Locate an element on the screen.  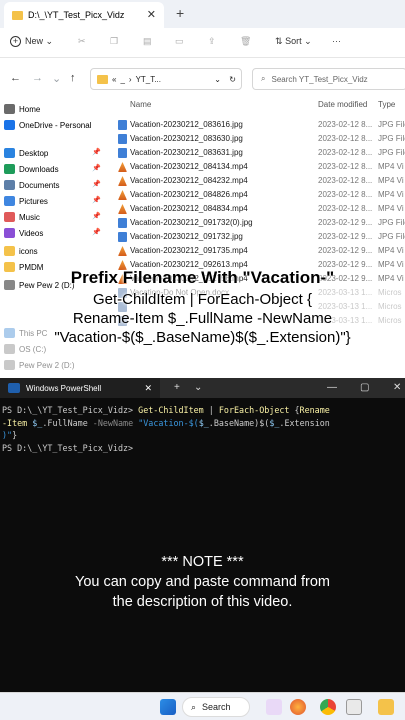
sidebar-item: OneDrive - Personal is located at coordinates (47, 125).